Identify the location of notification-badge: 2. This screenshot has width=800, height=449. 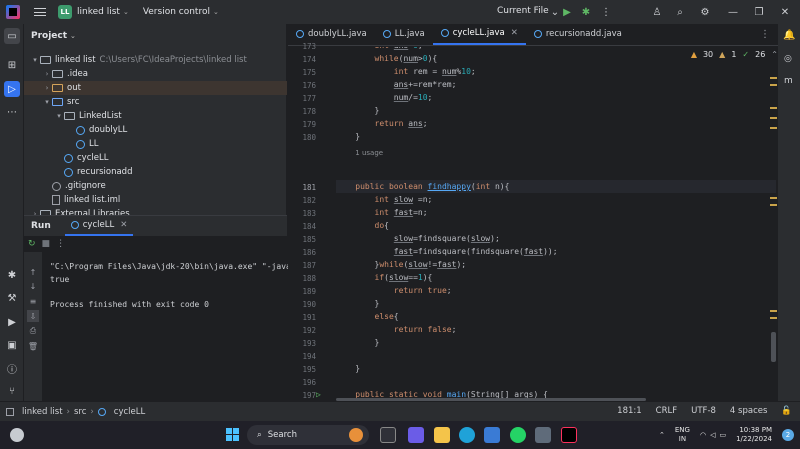
(788, 435).